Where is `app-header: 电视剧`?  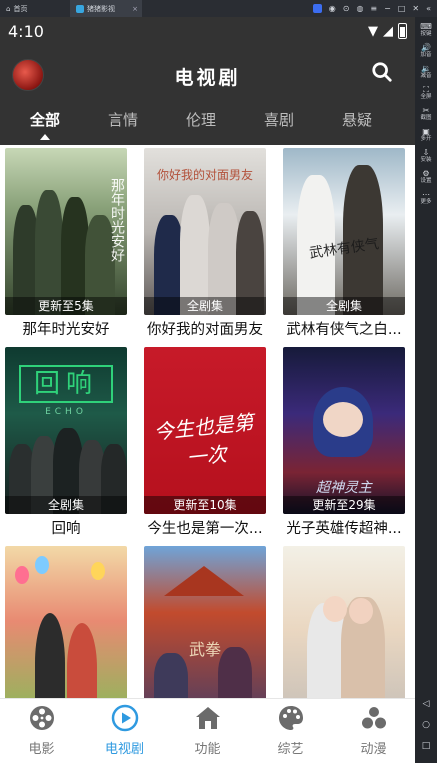
app-header: 电视剧 is located at coordinates (207, 76).